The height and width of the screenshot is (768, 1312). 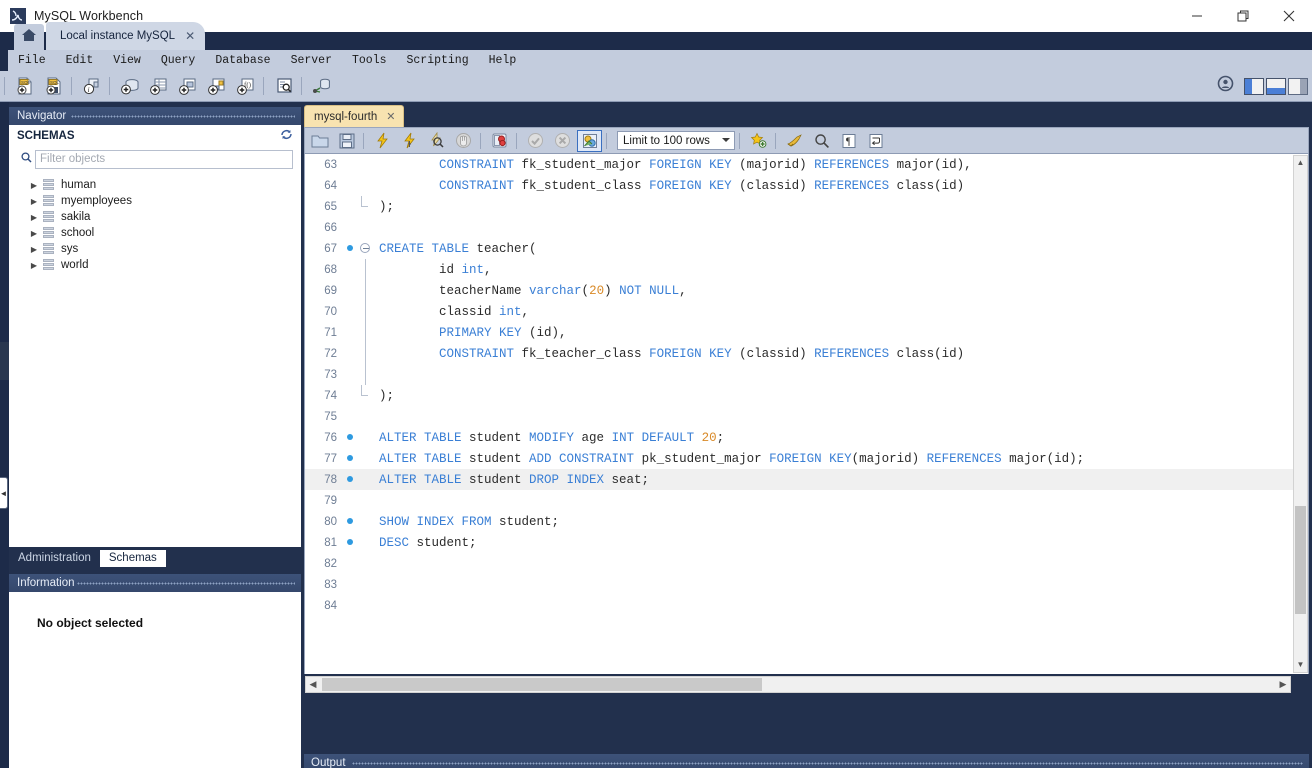 I want to click on menu-item-database: Database, so click(x=242, y=60).